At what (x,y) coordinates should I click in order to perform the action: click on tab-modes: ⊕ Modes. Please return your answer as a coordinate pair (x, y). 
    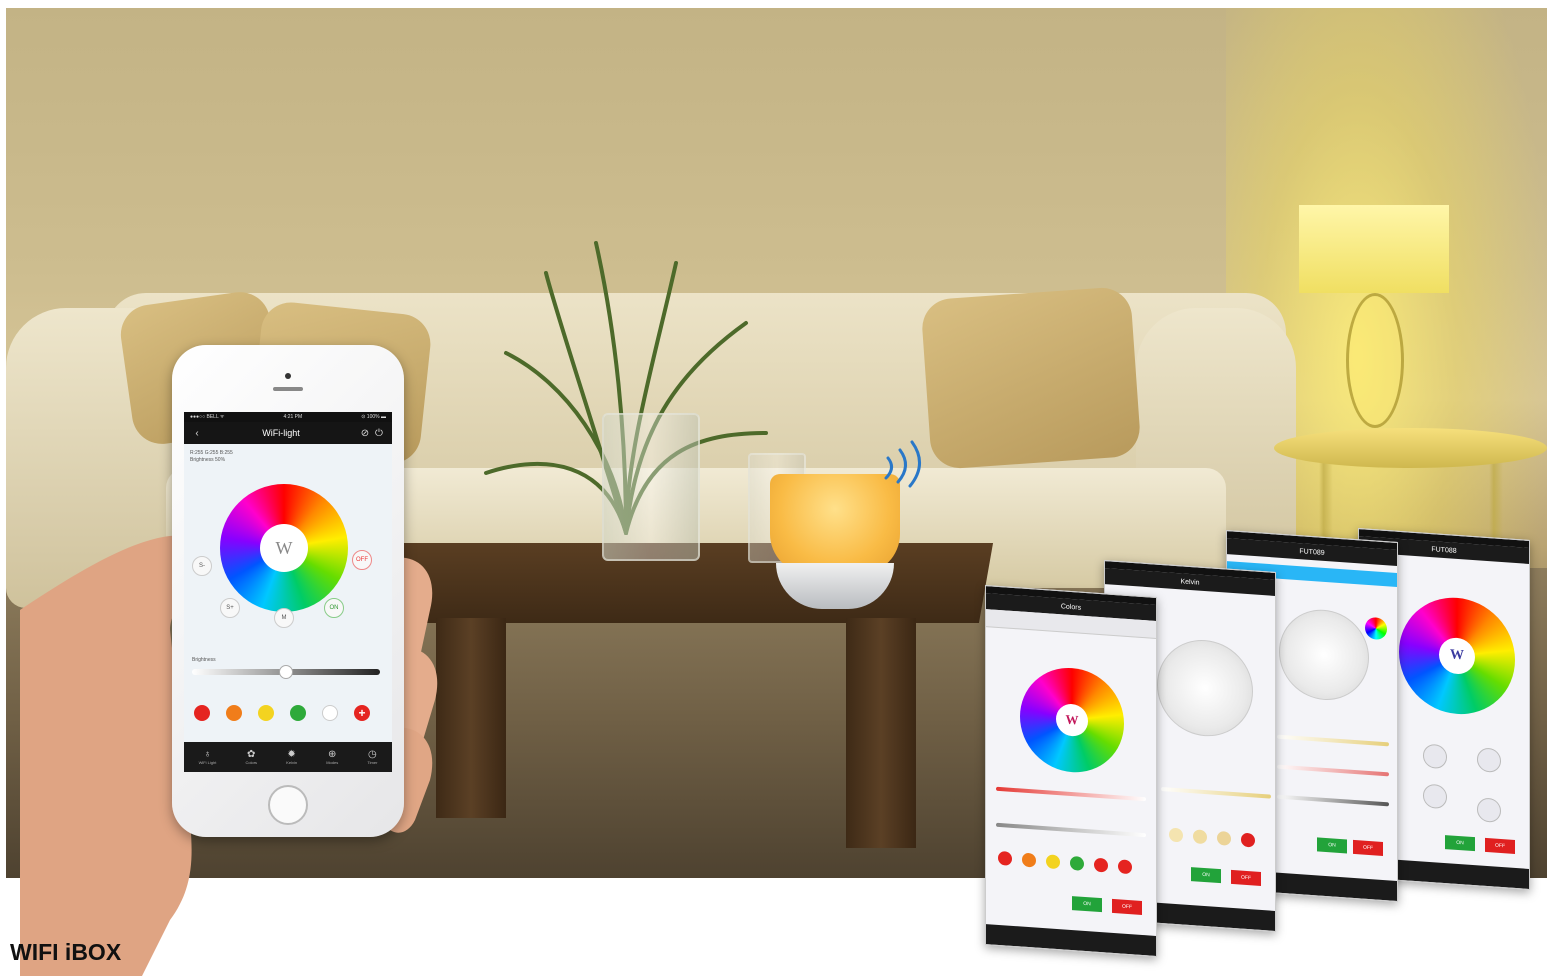
    Looking at the image, I should click on (332, 757).